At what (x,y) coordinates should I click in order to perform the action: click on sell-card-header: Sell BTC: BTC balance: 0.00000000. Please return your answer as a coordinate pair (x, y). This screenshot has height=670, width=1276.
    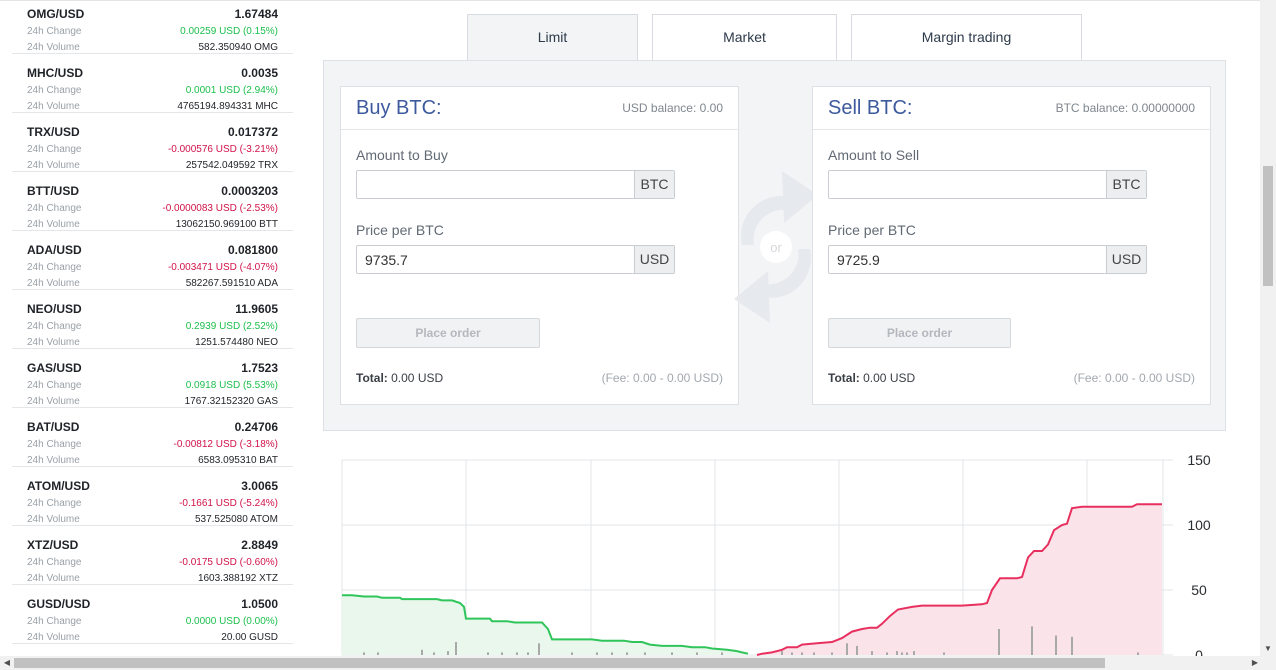
    Looking at the image, I should click on (1011, 108).